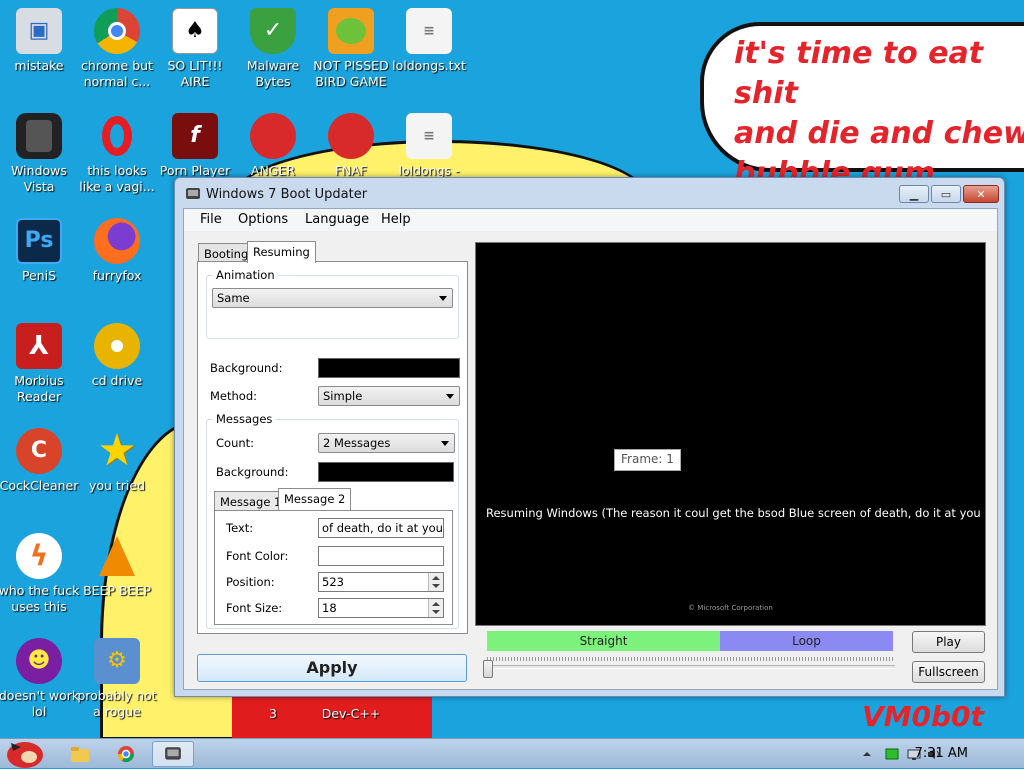 Image resolution: width=1024 pixels, height=769 pixels. Describe the element at coordinates (25, 751) in the screenshot. I see `start-button` at that location.